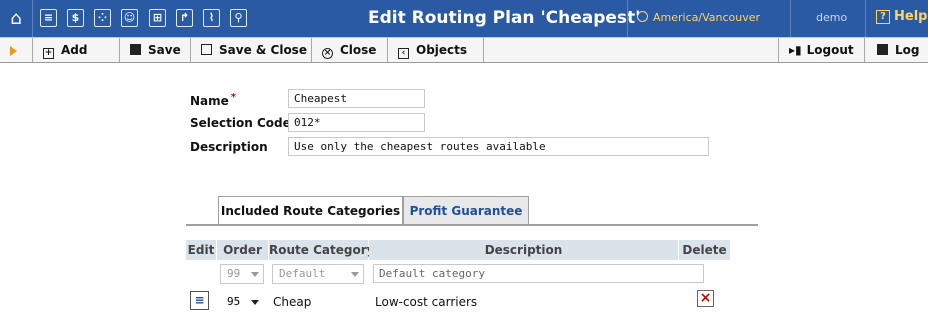  I want to click on home-icon: ⌂, so click(16, 18).